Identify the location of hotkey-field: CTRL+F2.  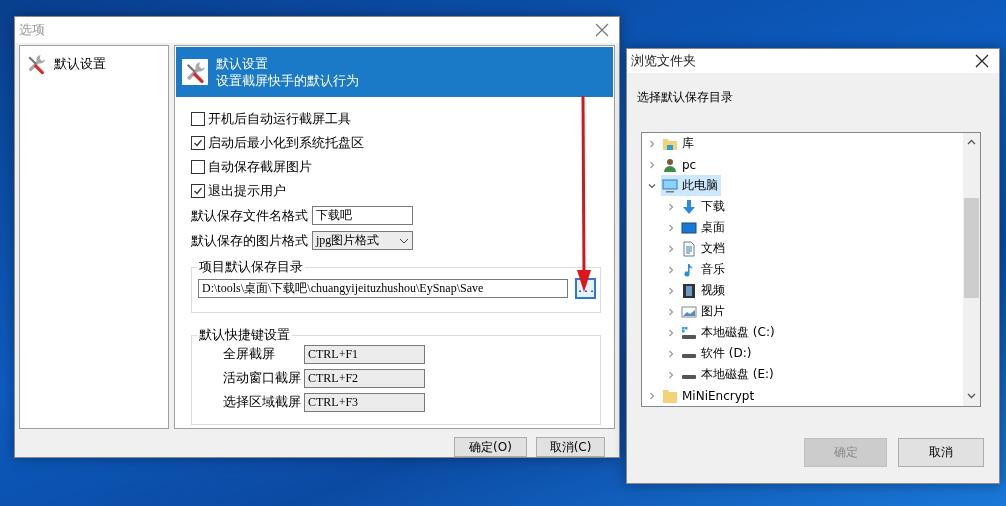
(364, 378).